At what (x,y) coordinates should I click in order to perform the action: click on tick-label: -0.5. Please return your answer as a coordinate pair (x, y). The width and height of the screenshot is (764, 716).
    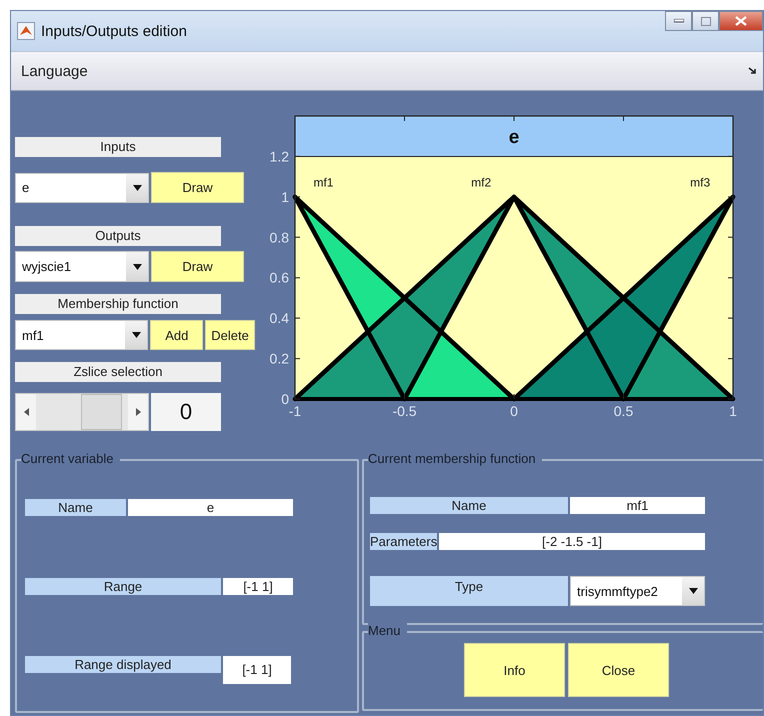
    Looking at the image, I should click on (404, 411).